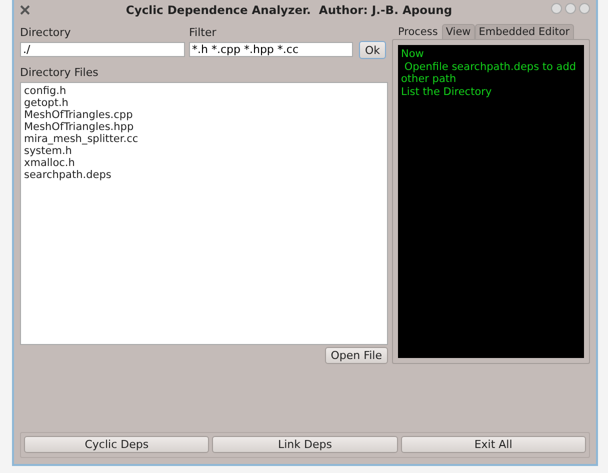 This screenshot has width=608, height=473. What do you see at coordinates (489, 73) in the screenshot?
I see `console-line: Openfile searchpath.deps to add other path` at bounding box center [489, 73].